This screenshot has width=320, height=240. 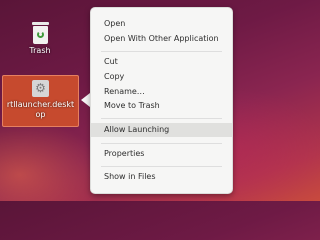 I want to click on desktop-icon-trash: Trash, so click(x=40, y=37).